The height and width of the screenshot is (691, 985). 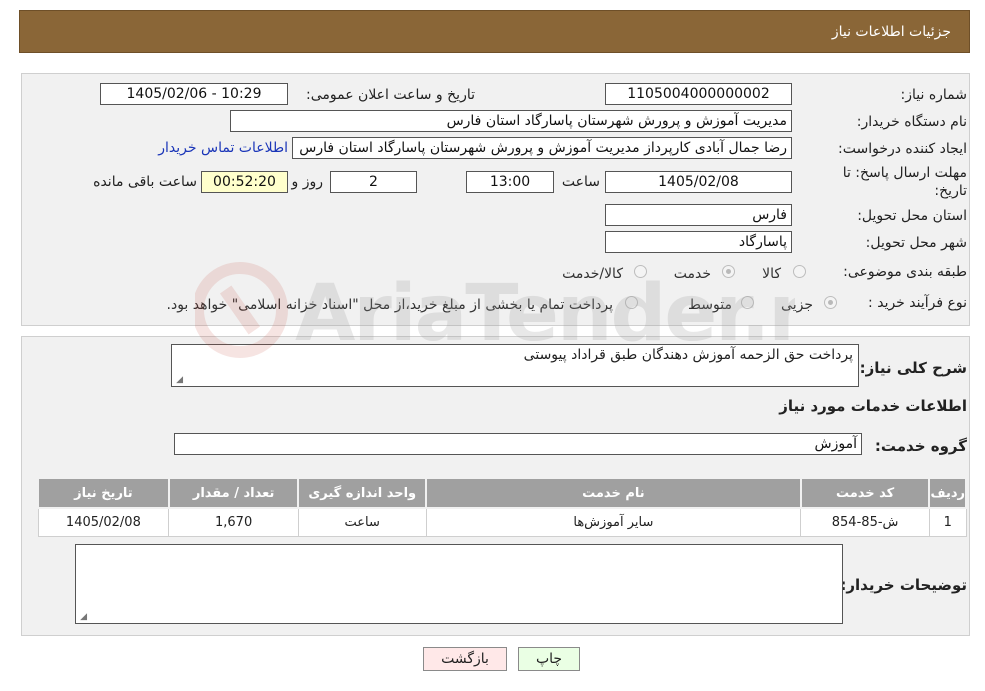 I want to click on days-label: روز و, so click(x=307, y=182).